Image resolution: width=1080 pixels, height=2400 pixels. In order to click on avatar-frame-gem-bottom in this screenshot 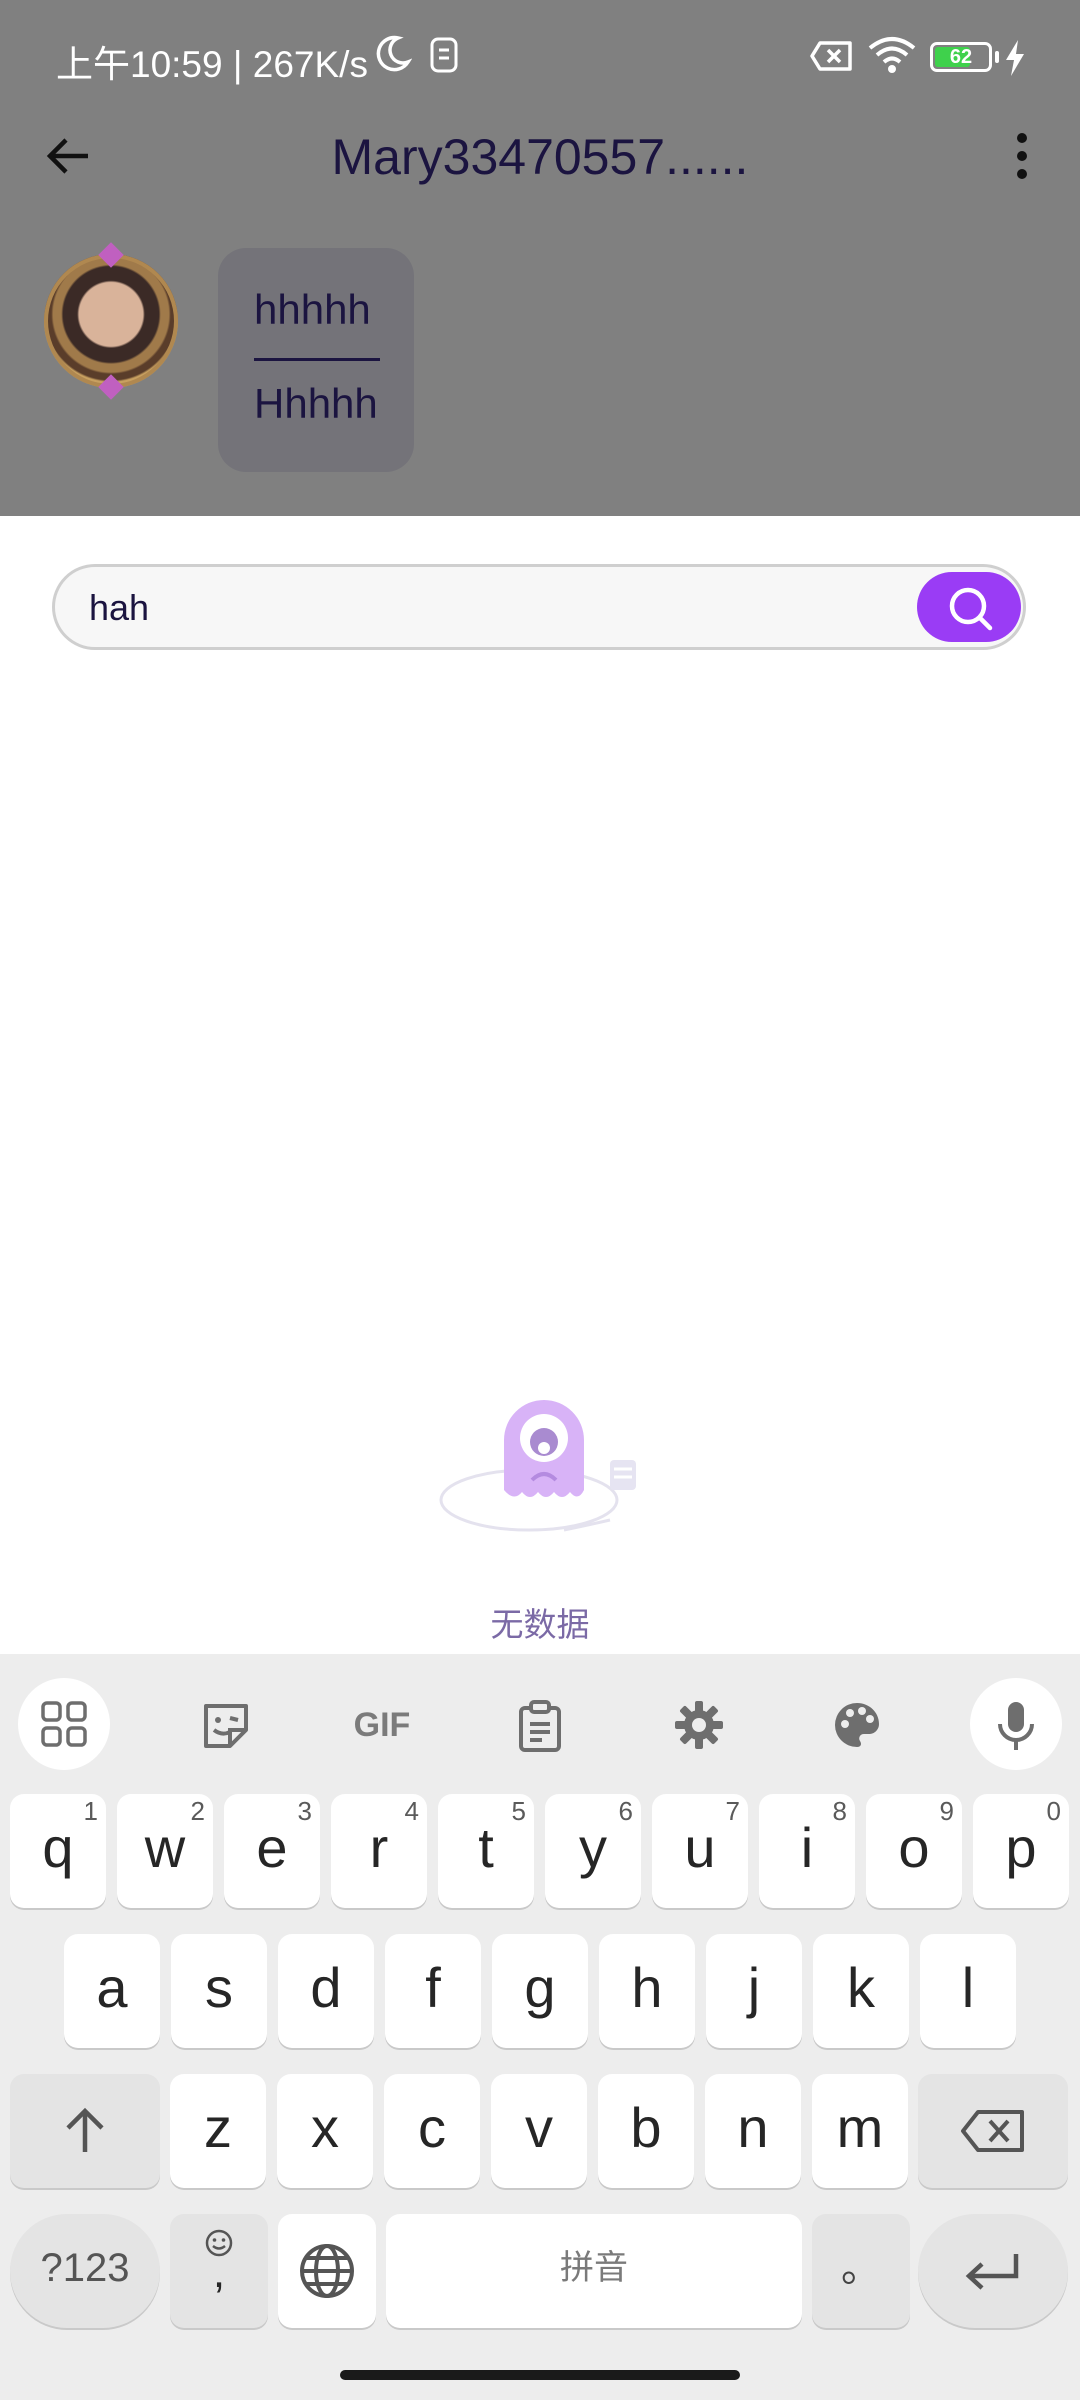, I will do `click(111, 387)`.